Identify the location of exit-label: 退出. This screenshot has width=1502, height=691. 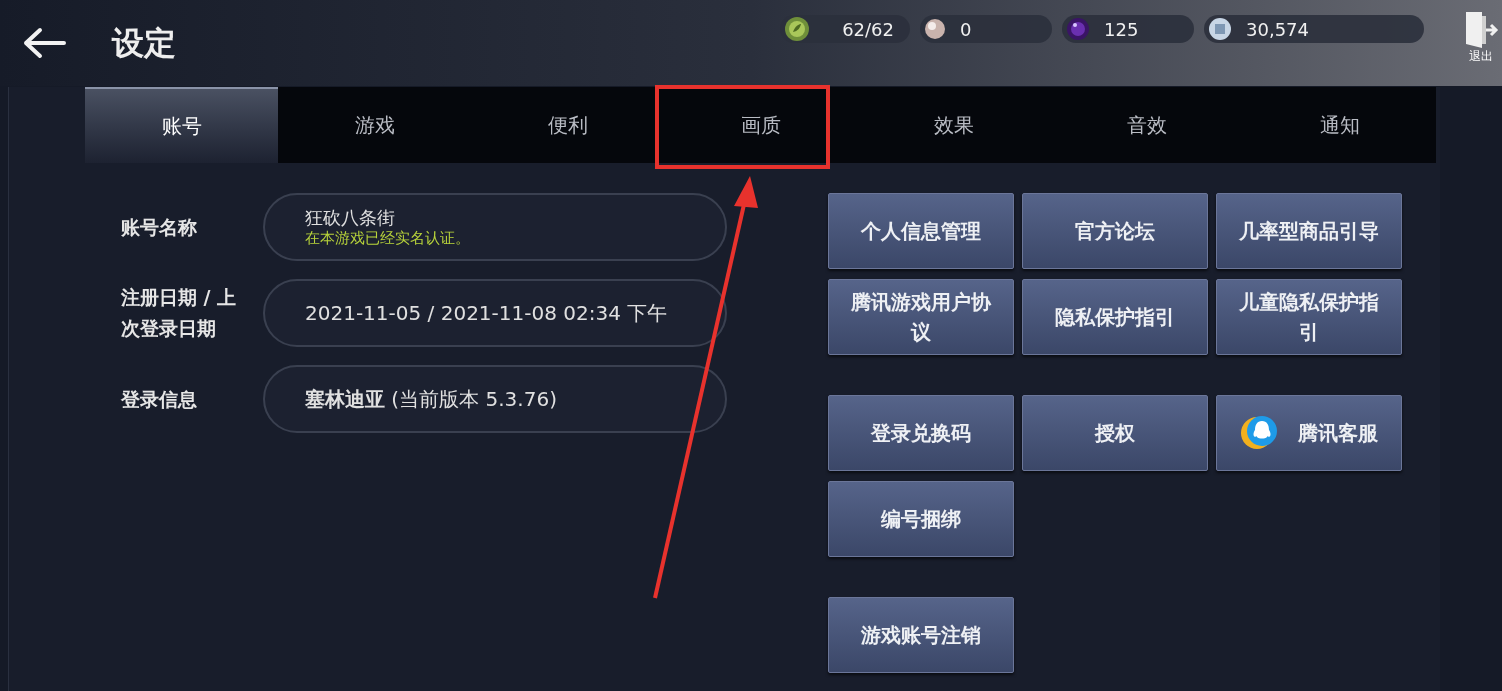
(1481, 56).